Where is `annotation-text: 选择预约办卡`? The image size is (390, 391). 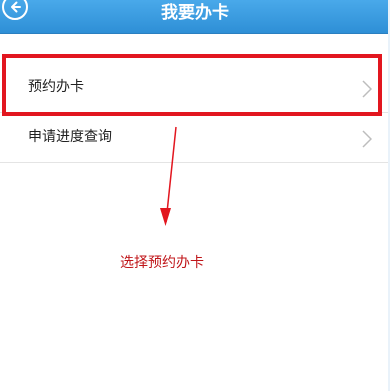 annotation-text: 选择预约办卡 is located at coordinates (162, 263).